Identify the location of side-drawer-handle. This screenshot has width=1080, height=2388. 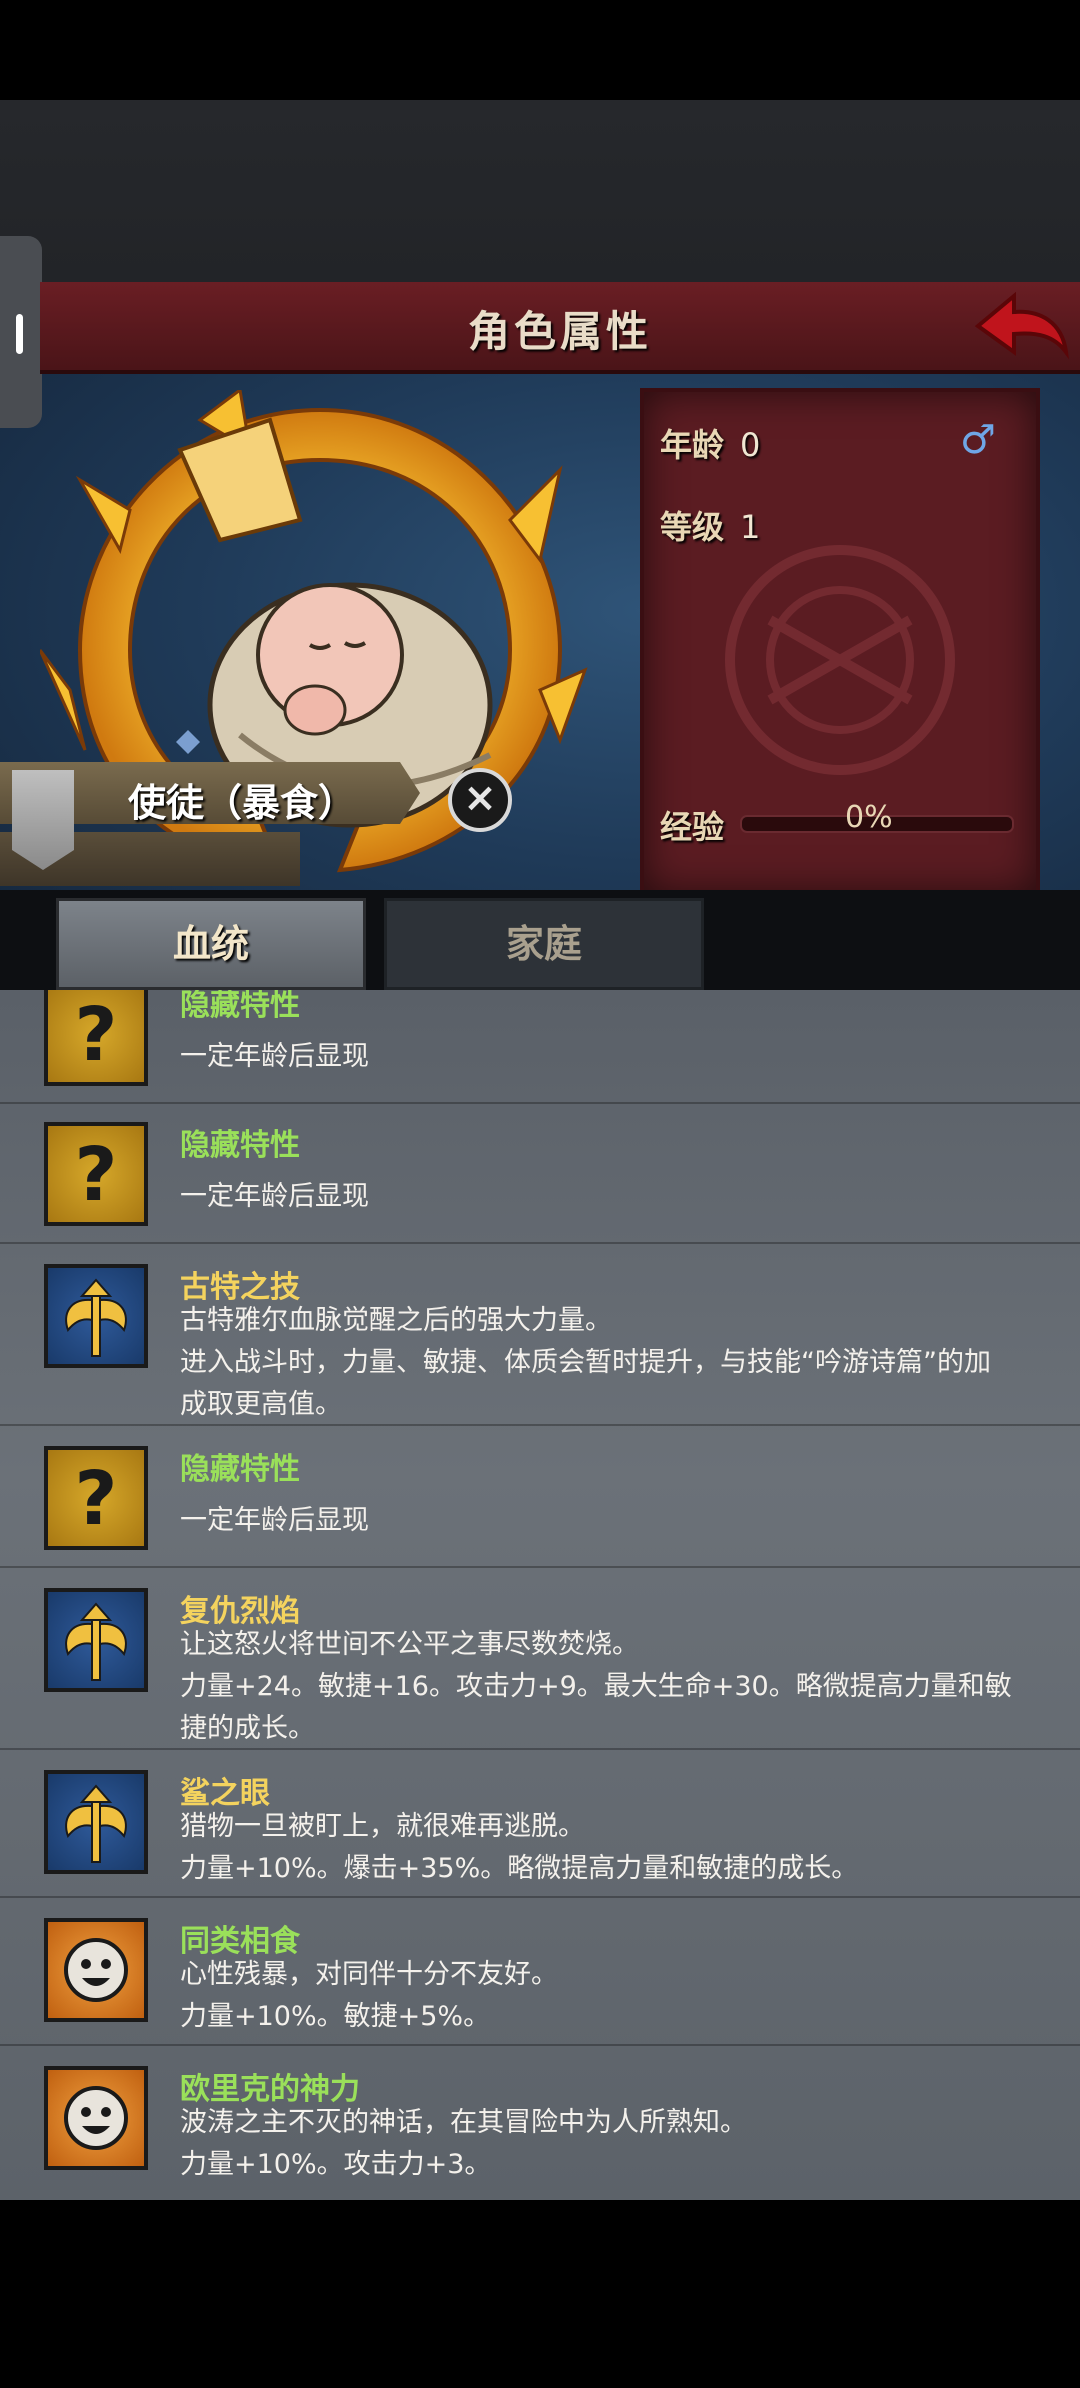
(21, 332).